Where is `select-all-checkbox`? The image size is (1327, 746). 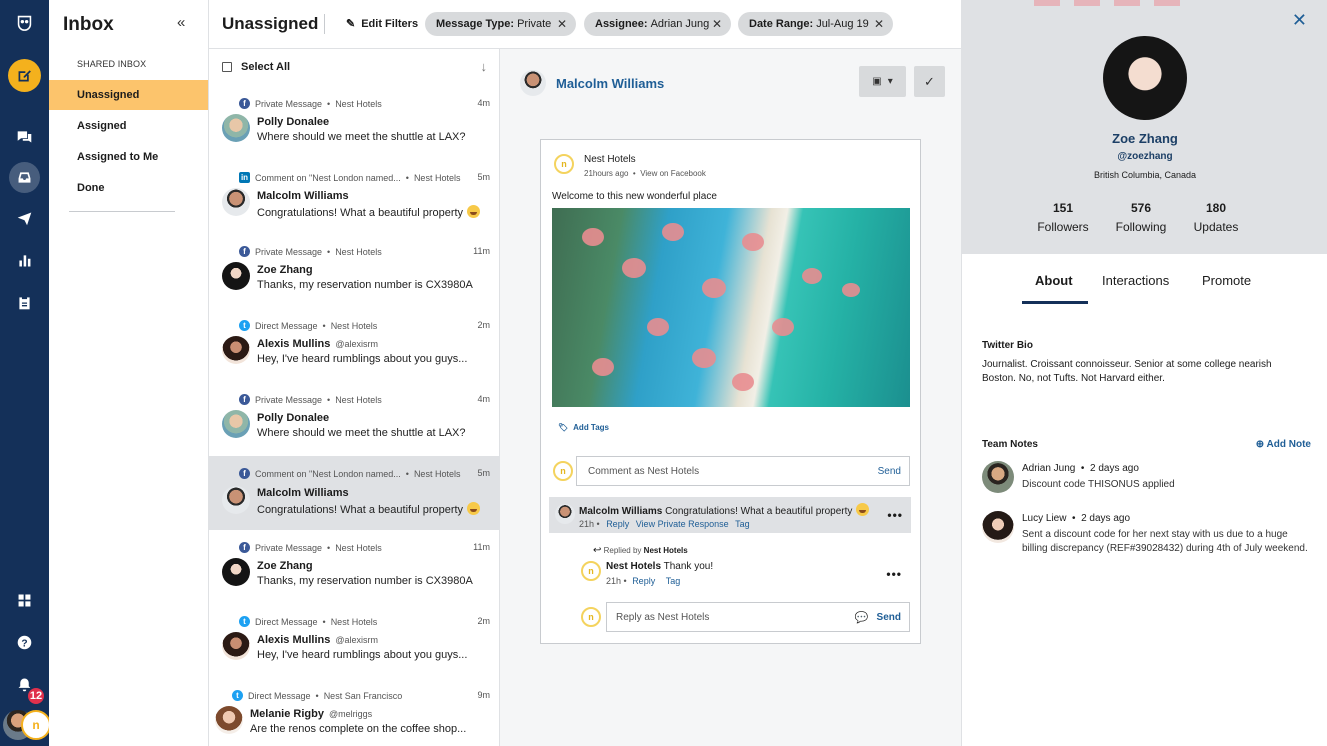 select-all-checkbox is located at coordinates (227, 67).